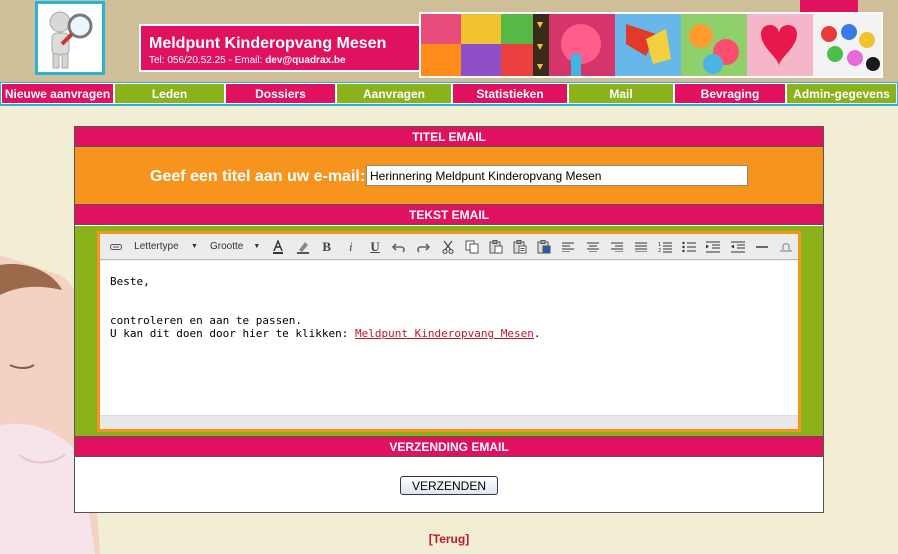 The image size is (898, 554). What do you see at coordinates (659, 250) in the screenshot?
I see `svg-text: 2` at bounding box center [659, 250].